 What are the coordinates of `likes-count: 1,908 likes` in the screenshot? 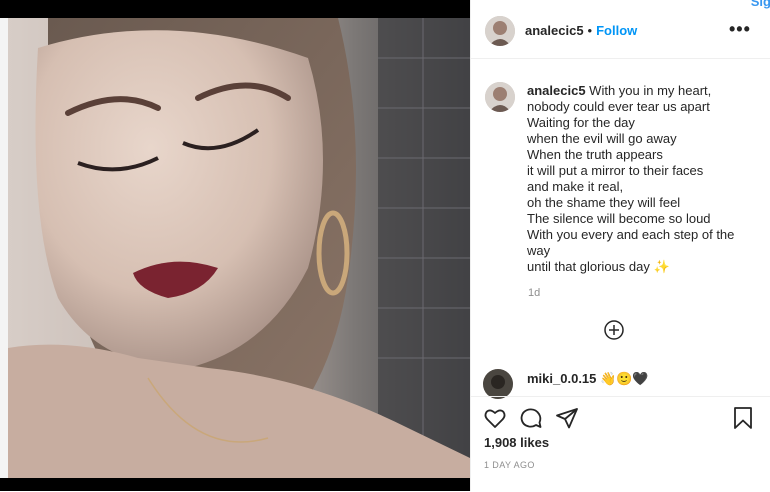 It's located at (516, 442).